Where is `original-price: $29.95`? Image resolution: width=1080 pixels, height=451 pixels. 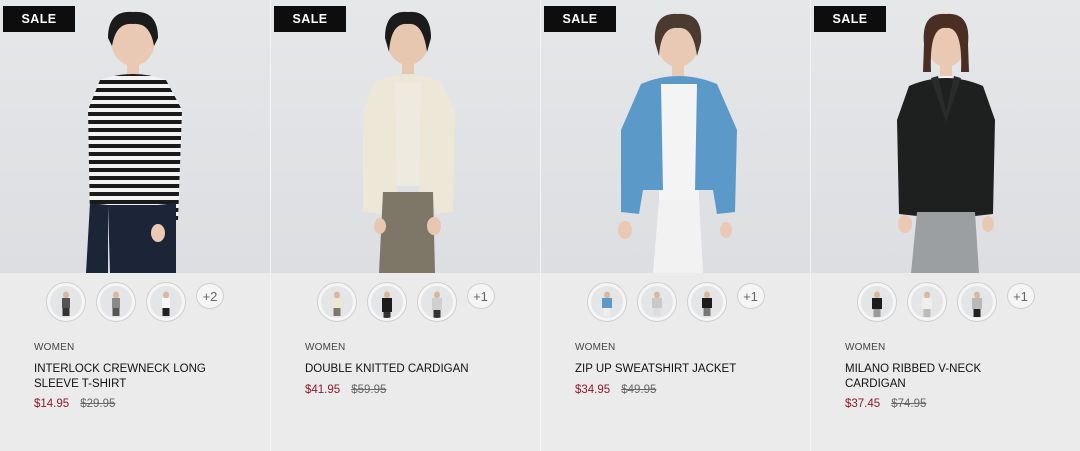
original-price: $29.95 is located at coordinates (98, 404).